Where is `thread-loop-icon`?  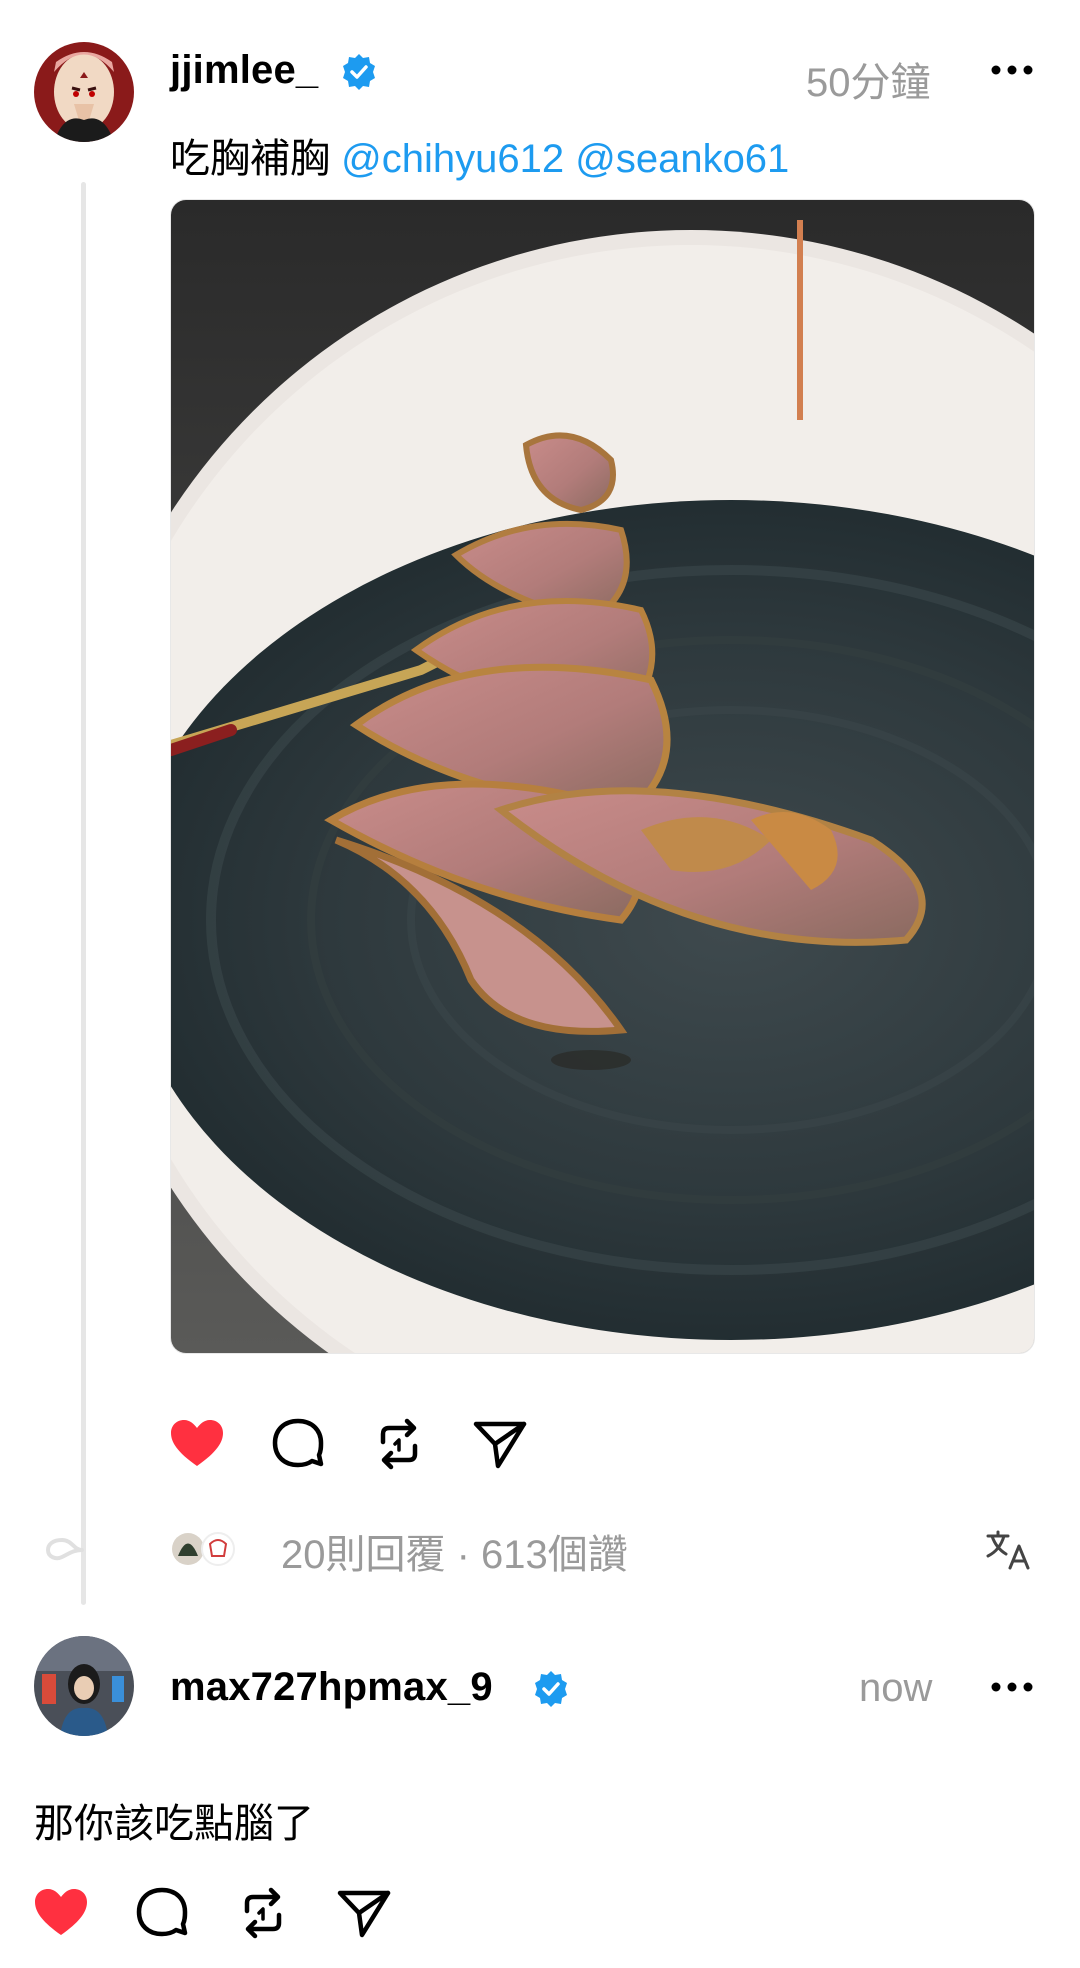
thread-loop-icon is located at coordinates (64, 1549).